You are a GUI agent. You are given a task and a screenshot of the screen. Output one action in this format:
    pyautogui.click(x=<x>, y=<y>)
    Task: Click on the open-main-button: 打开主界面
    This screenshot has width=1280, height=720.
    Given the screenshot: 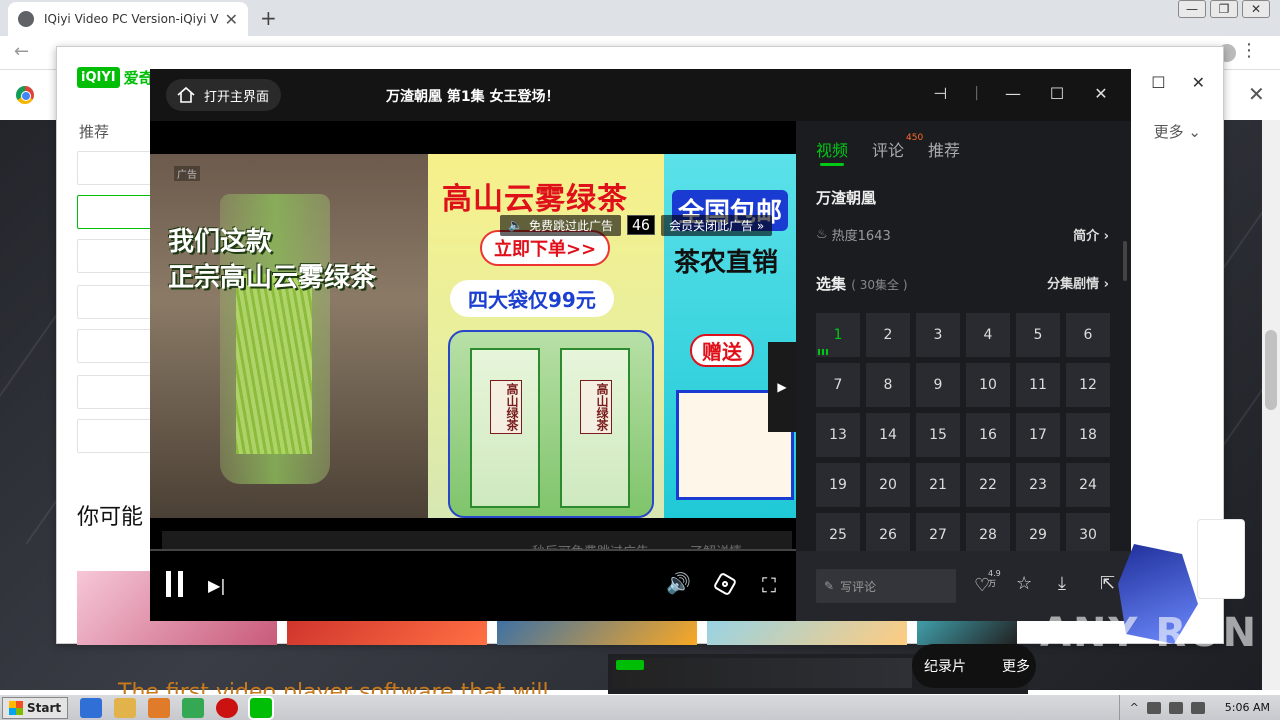 What is the action you would take?
    pyautogui.click(x=224, y=95)
    